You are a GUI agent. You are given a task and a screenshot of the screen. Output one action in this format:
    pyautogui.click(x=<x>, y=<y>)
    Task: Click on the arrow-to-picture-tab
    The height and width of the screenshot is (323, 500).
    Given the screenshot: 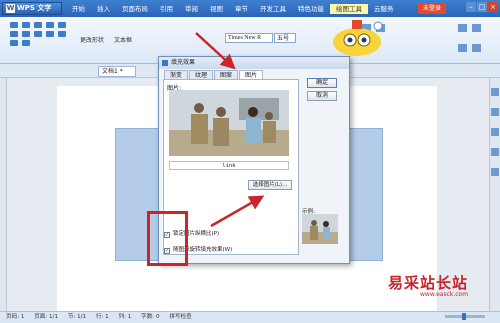 What is the action you would take?
    pyautogui.click(x=215, y=51)
    